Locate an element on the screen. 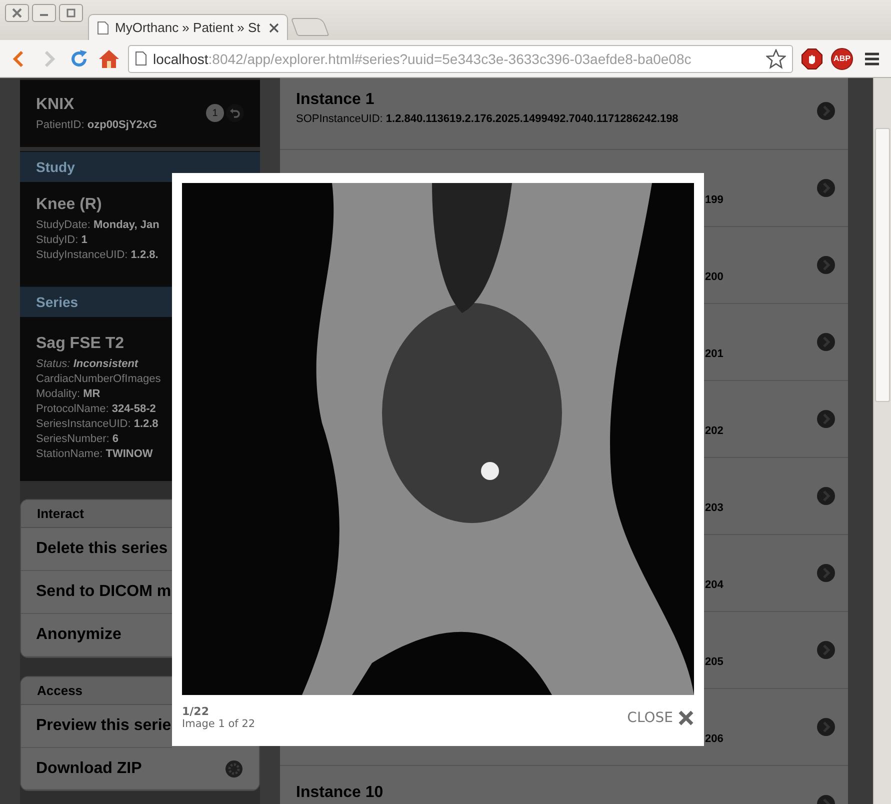 The height and width of the screenshot is (804, 891). series-field: Modality: MR is located at coordinates (140, 394).